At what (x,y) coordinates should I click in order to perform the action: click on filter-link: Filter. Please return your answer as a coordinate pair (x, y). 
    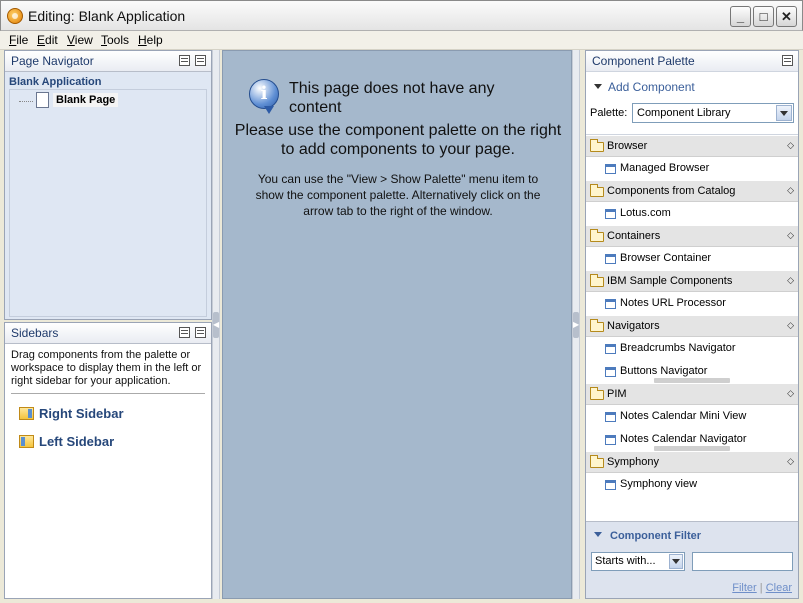
    Looking at the image, I should click on (744, 588).